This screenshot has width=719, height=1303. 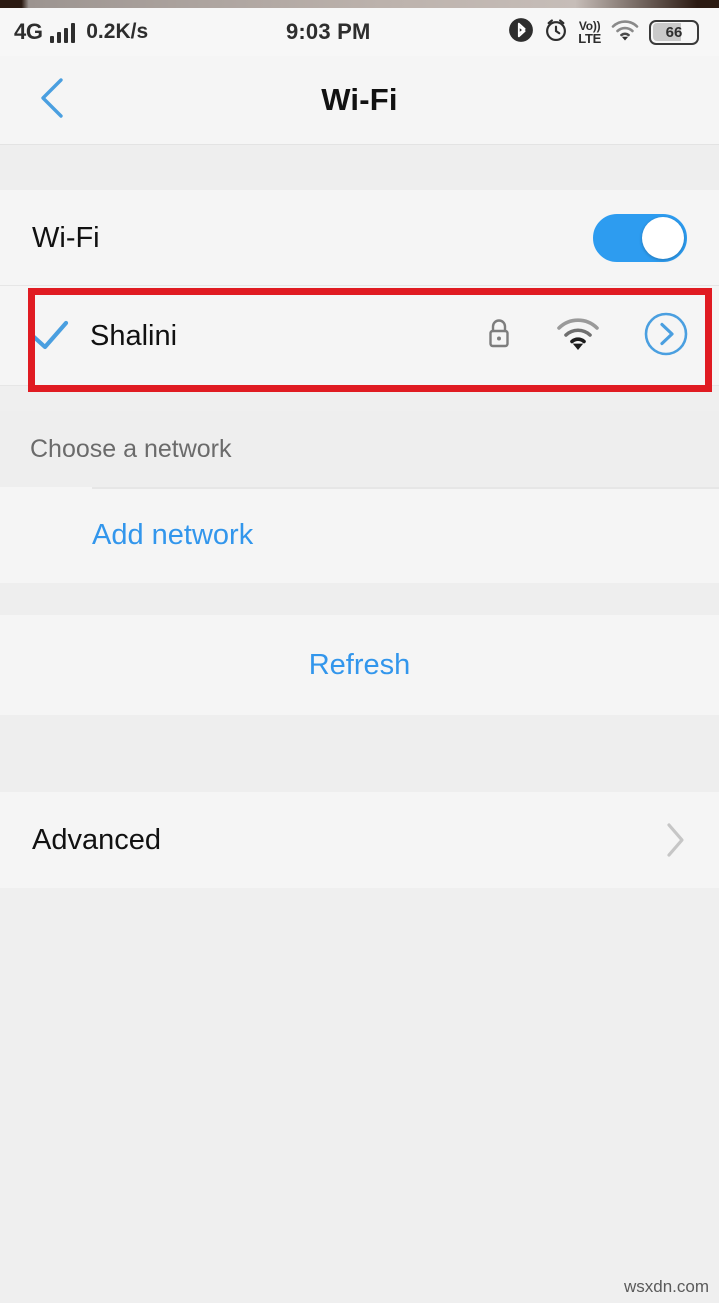 I want to click on wifi-switch, so click(x=640, y=238).